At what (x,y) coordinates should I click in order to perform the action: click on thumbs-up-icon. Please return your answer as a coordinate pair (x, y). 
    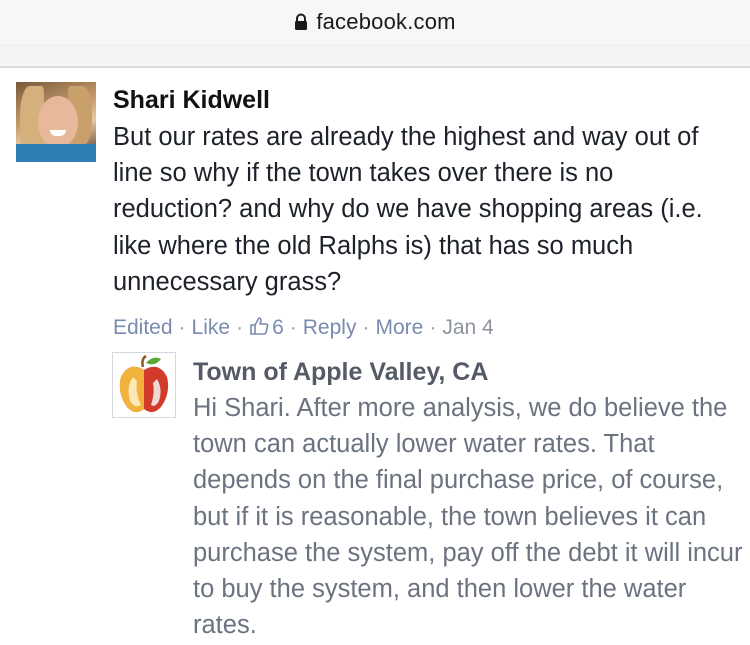
    Looking at the image, I should click on (259, 326).